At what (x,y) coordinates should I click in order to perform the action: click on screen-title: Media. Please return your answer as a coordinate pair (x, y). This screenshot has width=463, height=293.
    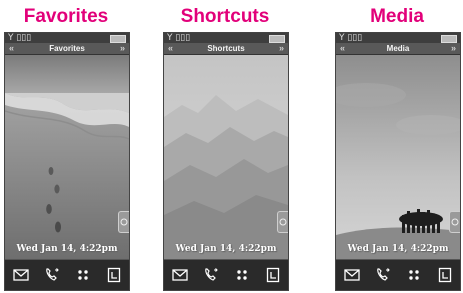
    Looking at the image, I should click on (398, 48).